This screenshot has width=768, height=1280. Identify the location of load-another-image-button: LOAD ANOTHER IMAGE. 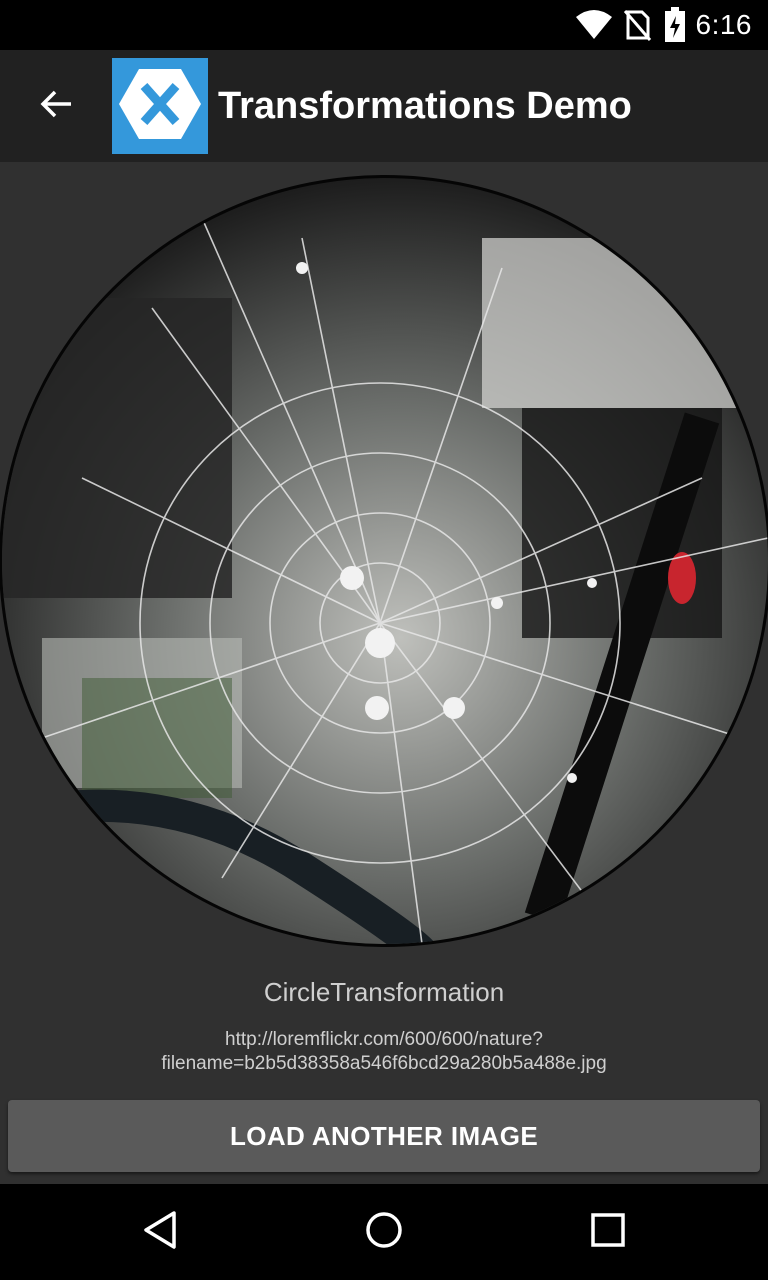
(384, 1136).